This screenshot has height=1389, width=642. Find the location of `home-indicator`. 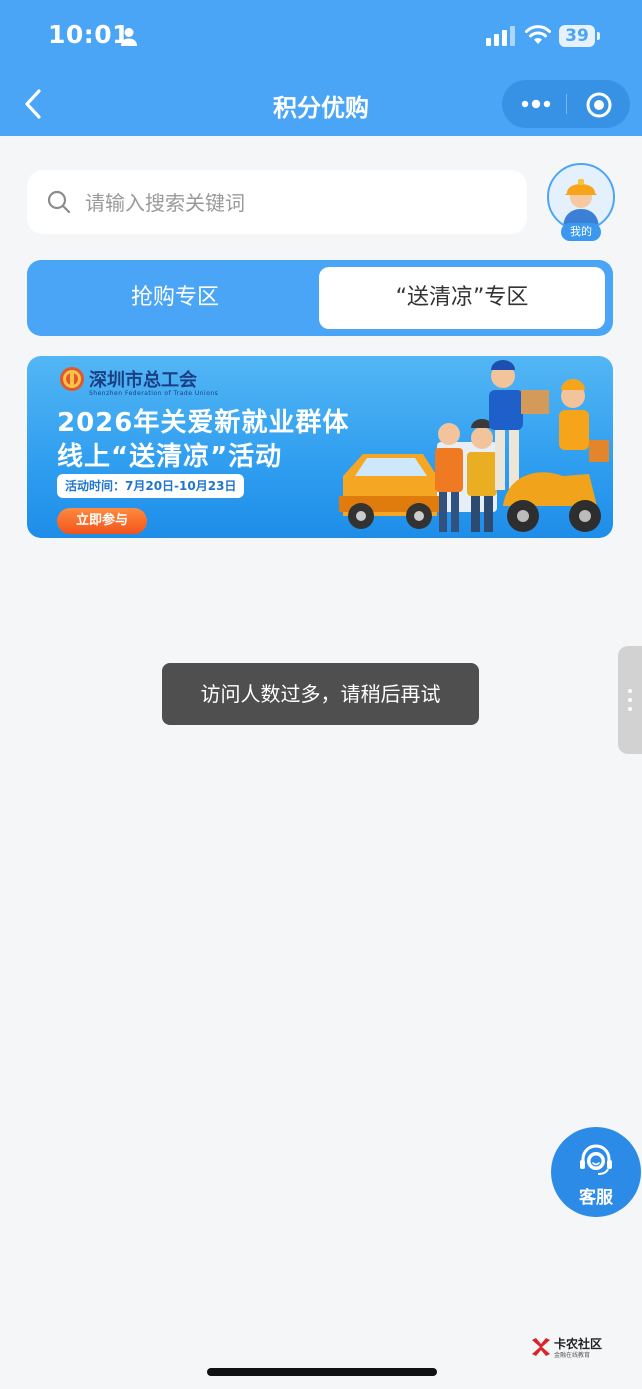

home-indicator is located at coordinates (322, 1372).